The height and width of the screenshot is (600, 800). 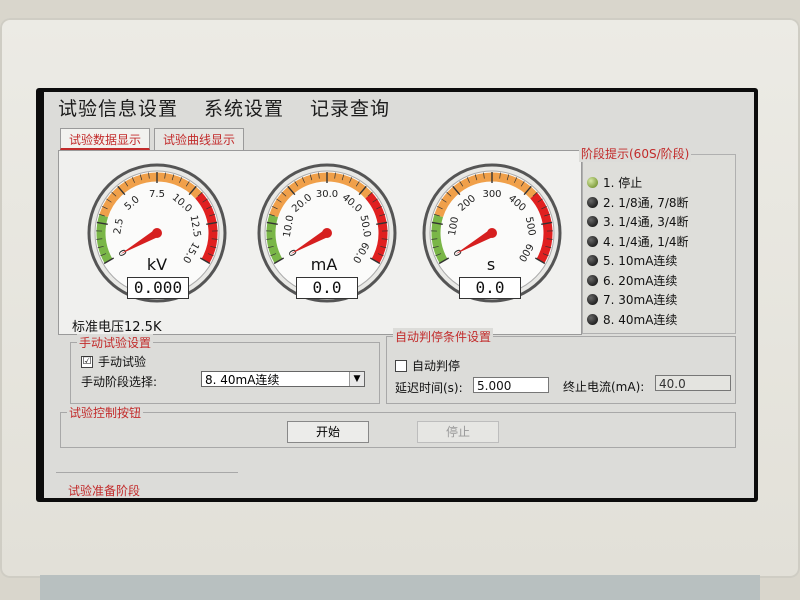 What do you see at coordinates (158, 288) in the screenshot?
I see `gauge-kv-readout: 0.000` at bounding box center [158, 288].